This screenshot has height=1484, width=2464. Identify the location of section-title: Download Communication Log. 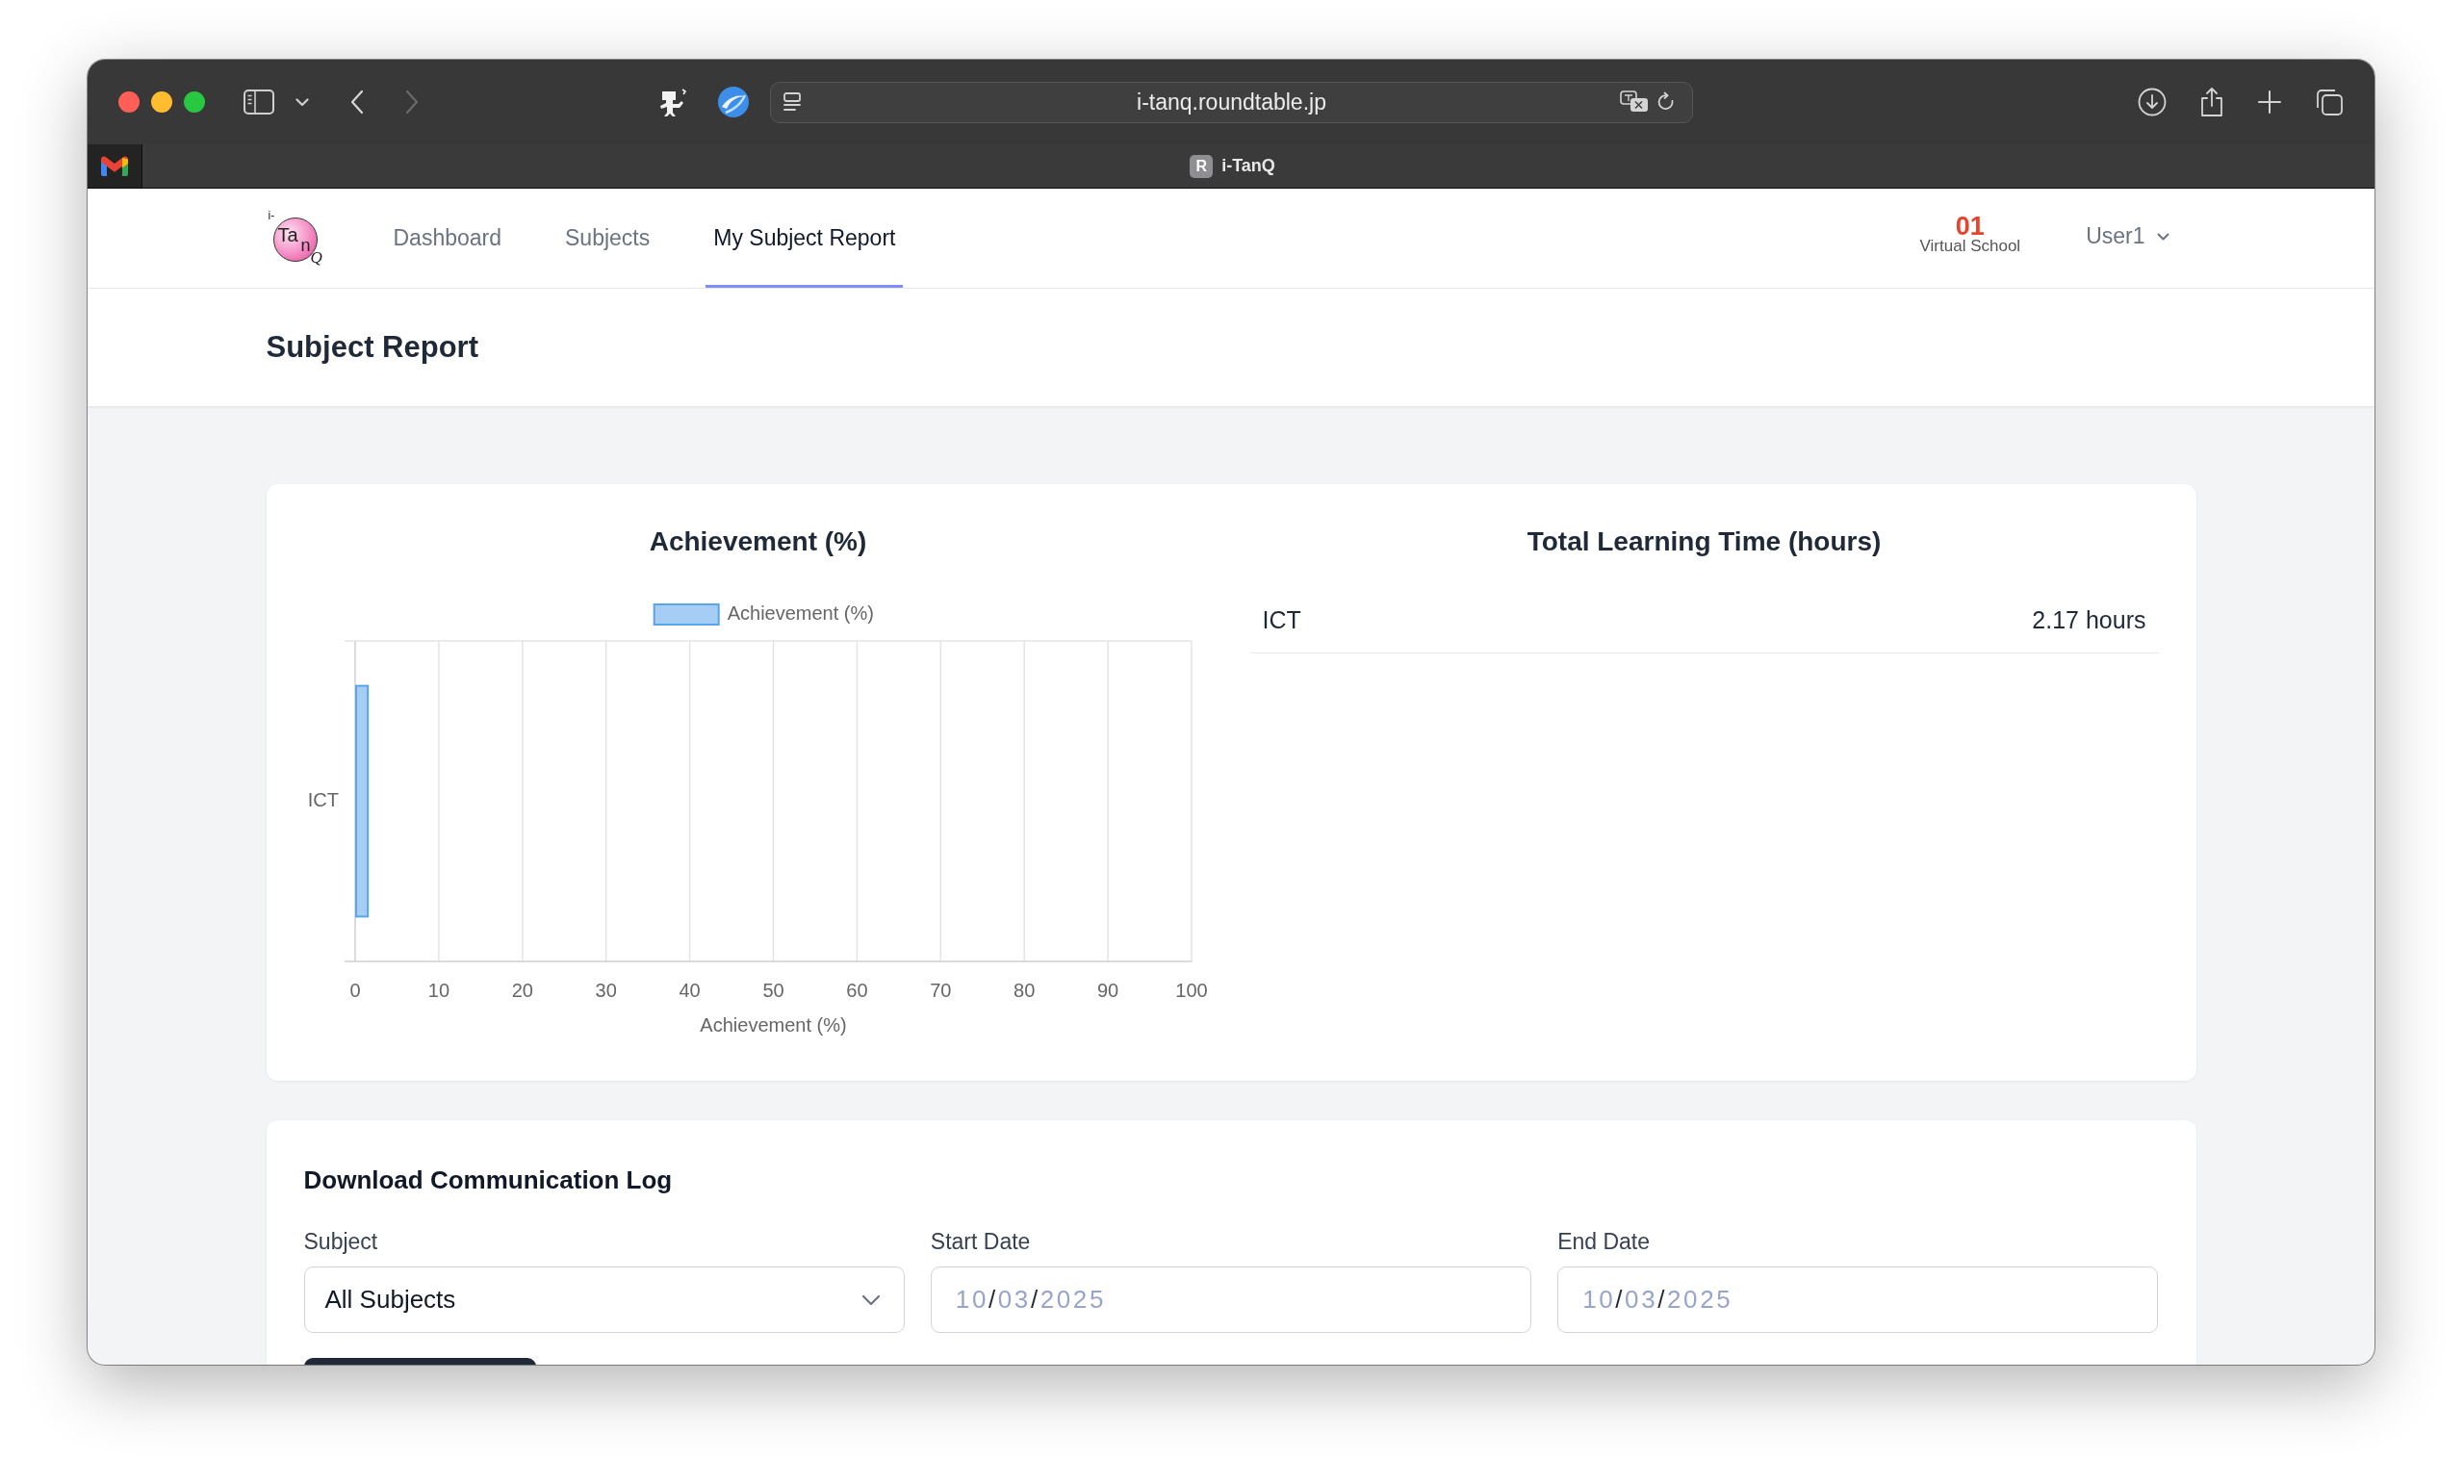
(488, 1180).